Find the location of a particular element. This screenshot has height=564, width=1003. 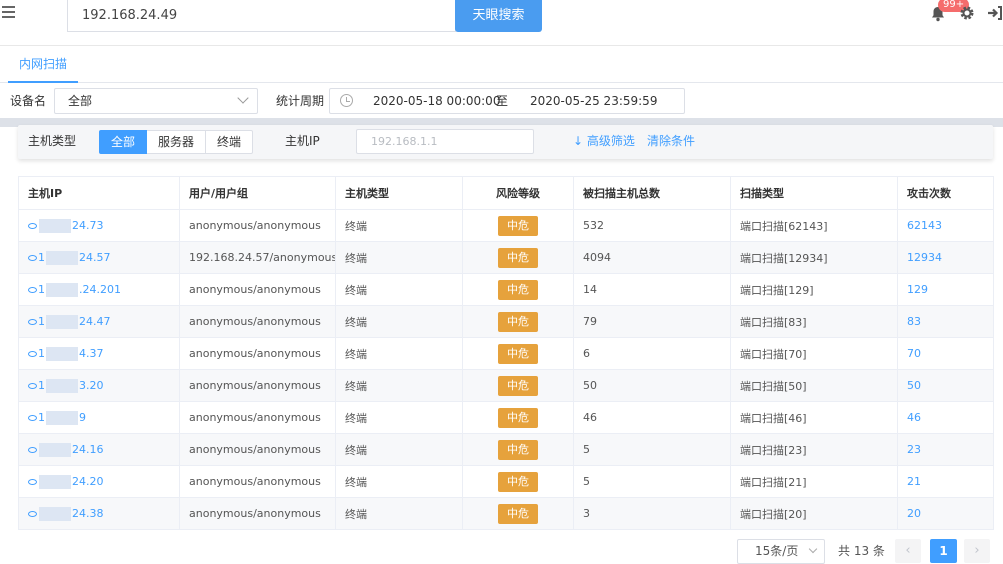

page-number-current: 1 is located at coordinates (943, 551).